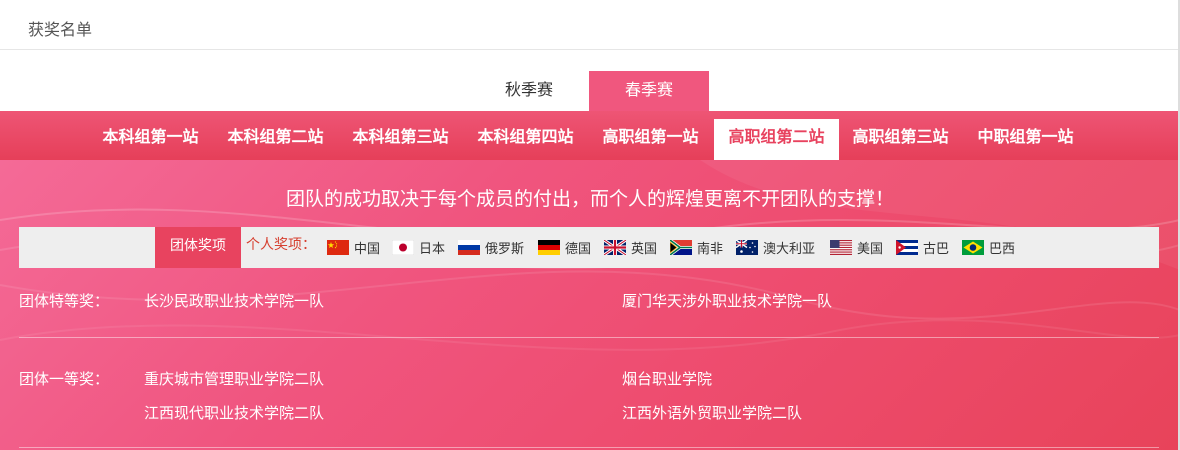 This screenshot has height=450, width=1180. Describe the element at coordinates (710, 249) in the screenshot. I see `country-label: 南非` at that location.